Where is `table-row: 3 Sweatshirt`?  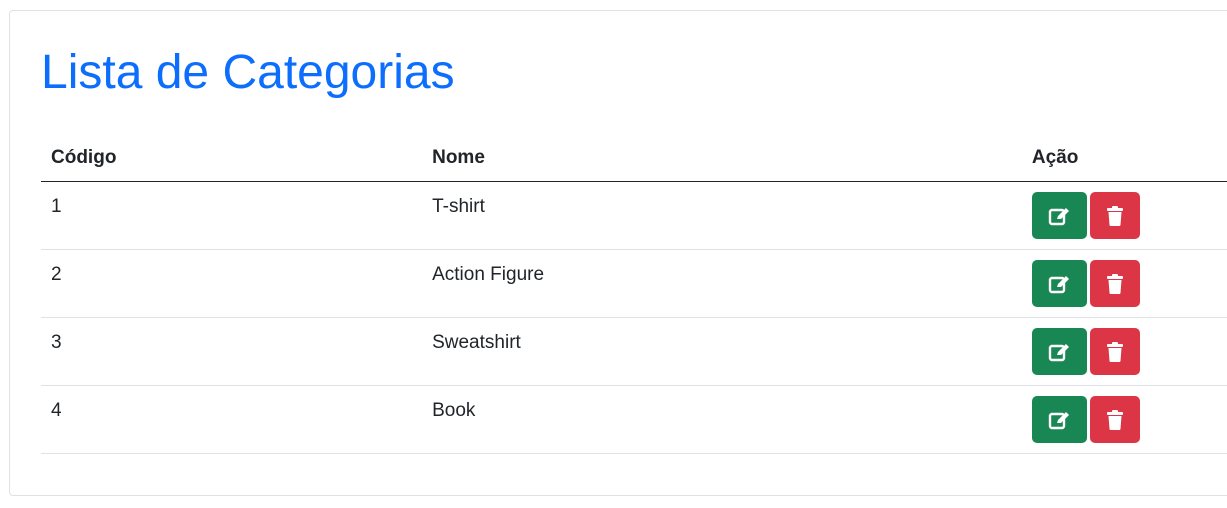 table-row: 3 Sweatshirt is located at coordinates (634, 351).